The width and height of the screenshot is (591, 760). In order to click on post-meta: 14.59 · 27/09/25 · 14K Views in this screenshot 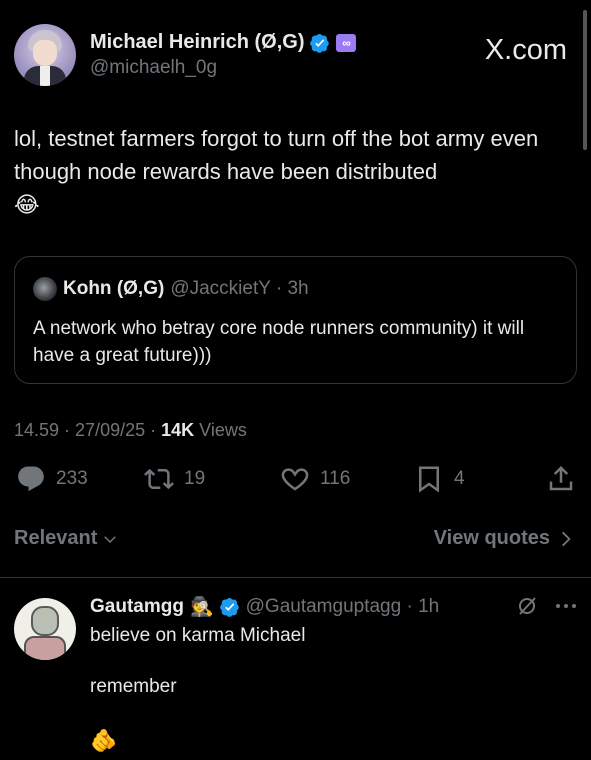, I will do `click(130, 430)`.